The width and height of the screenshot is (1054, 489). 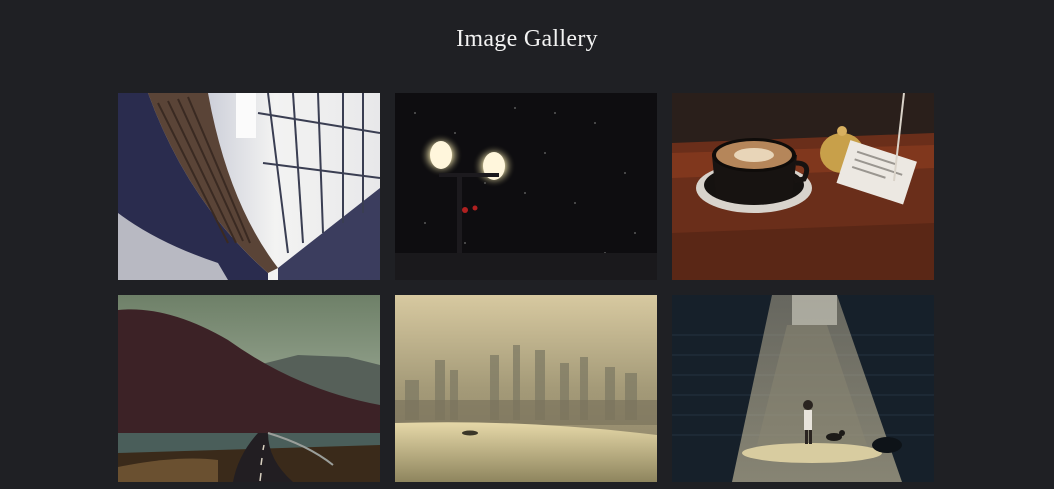 I want to click on gallery-image-street-lamp, so click(x=526, y=186).